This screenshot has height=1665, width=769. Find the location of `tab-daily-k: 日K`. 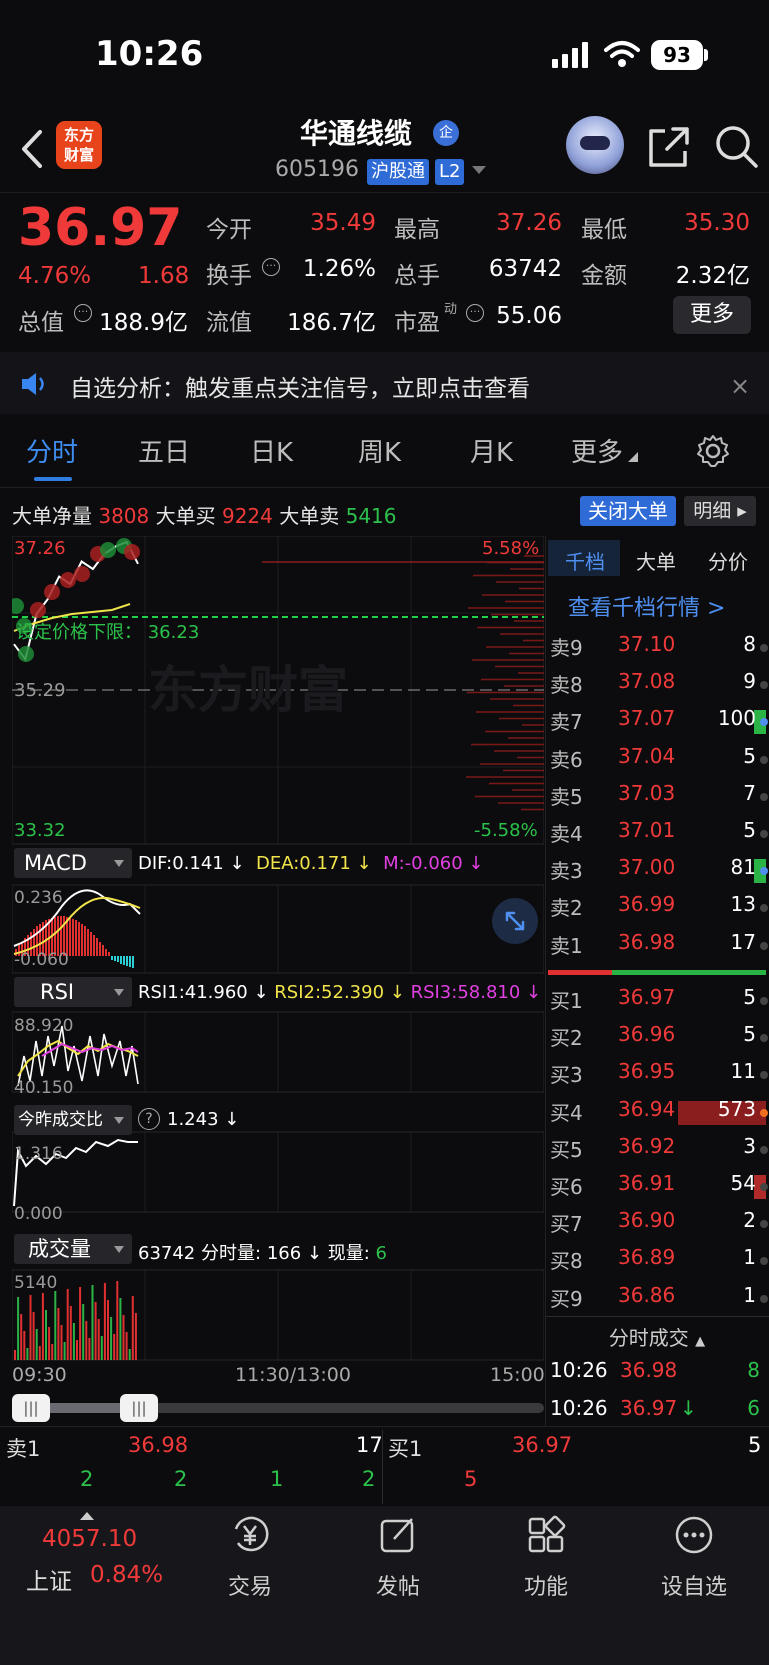

tab-daily-k: 日K is located at coordinates (271, 450).